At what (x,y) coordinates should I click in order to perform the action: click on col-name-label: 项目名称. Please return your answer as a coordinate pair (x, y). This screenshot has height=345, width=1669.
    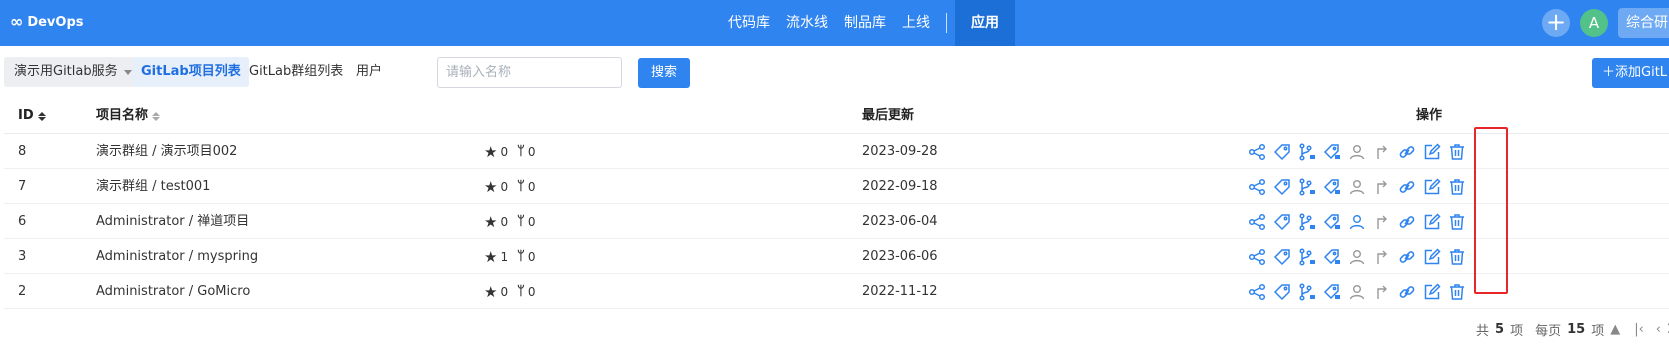
    Looking at the image, I should click on (122, 115).